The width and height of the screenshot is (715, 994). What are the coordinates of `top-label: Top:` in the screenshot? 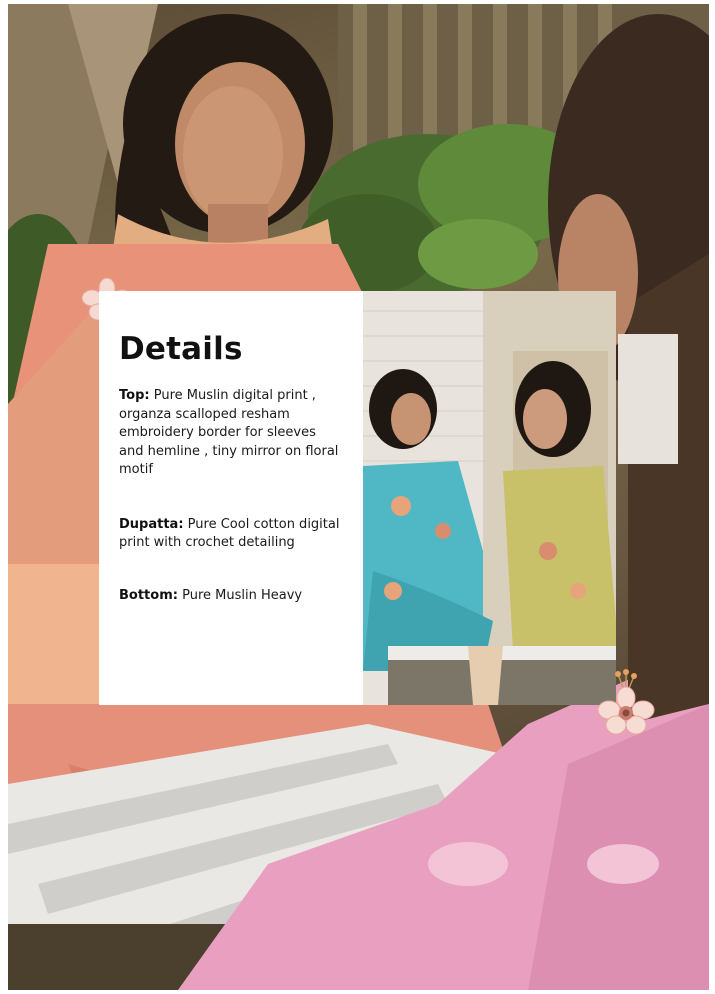 It's located at (134, 395).